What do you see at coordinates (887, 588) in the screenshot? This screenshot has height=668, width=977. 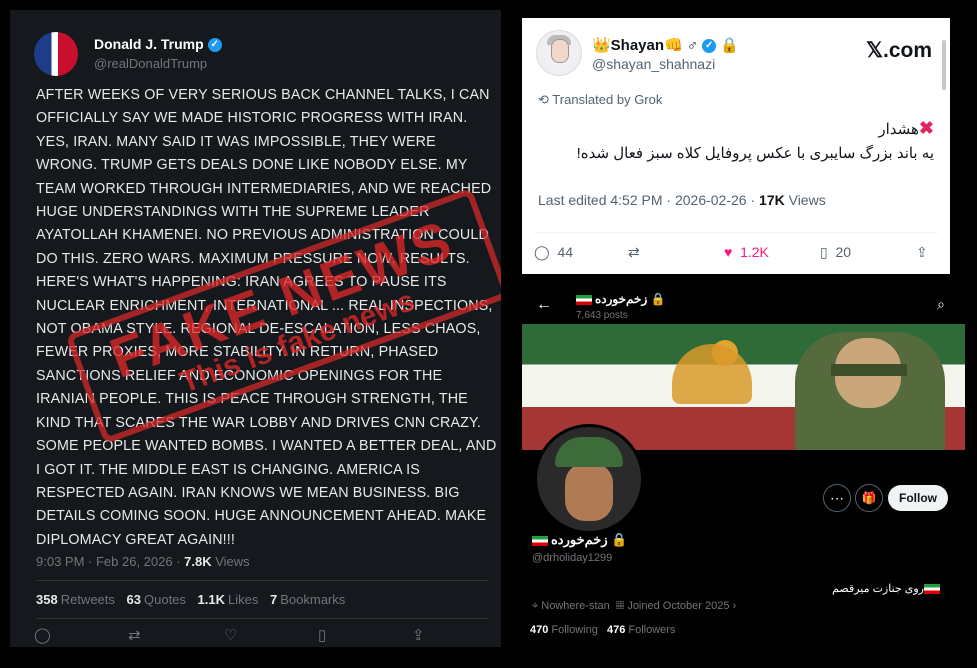 I see `profile-bio: روی جنازت میرقصم` at bounding box center [887, 588].